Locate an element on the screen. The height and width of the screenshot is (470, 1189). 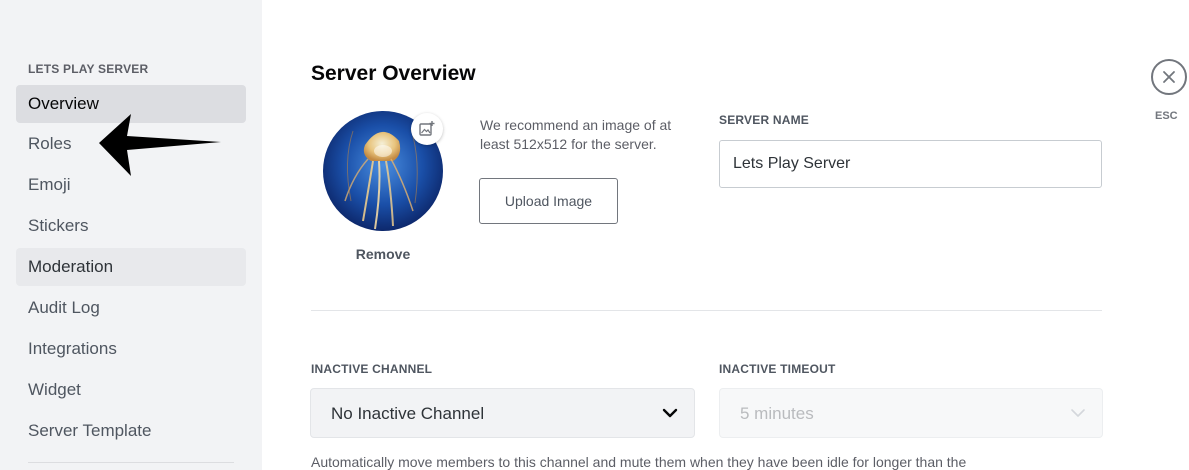
sidebar-item-audit-log: Audit Log is located at coordinates (131, 308).